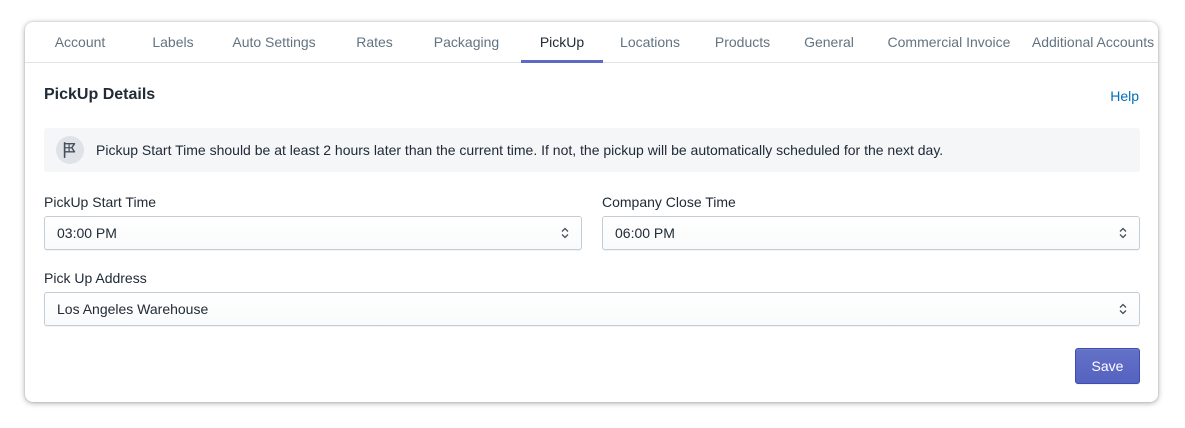 The height and width of the screenshot is (428, 1185). What do you see at coordinates (829, 42) in the screenshot?
I see `tab-general: General` at bounding box center [829, 42].